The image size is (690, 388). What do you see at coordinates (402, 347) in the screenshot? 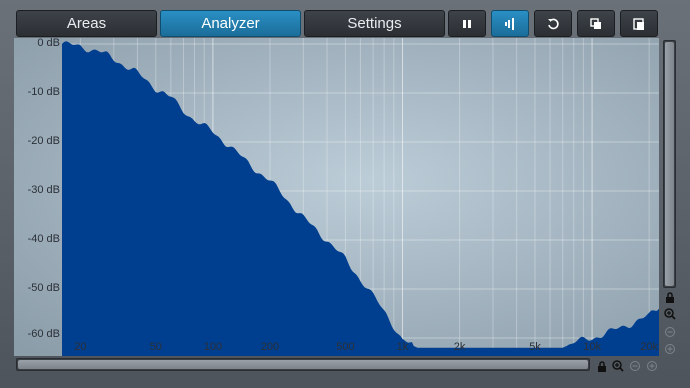
I see `x-axis-label: 1k` at bounding box center [402, 347].